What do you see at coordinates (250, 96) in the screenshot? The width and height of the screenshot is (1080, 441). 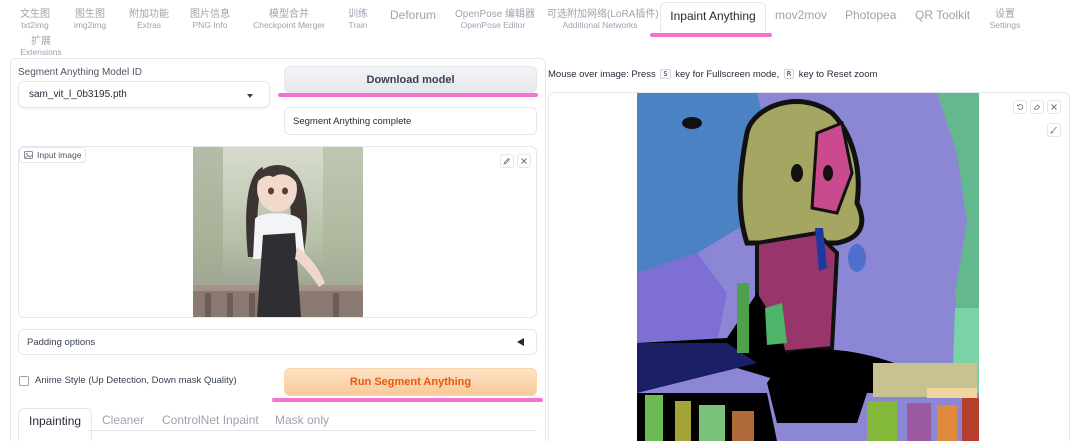 I see `chevron-down-icon` at bounding box center [250, 96].